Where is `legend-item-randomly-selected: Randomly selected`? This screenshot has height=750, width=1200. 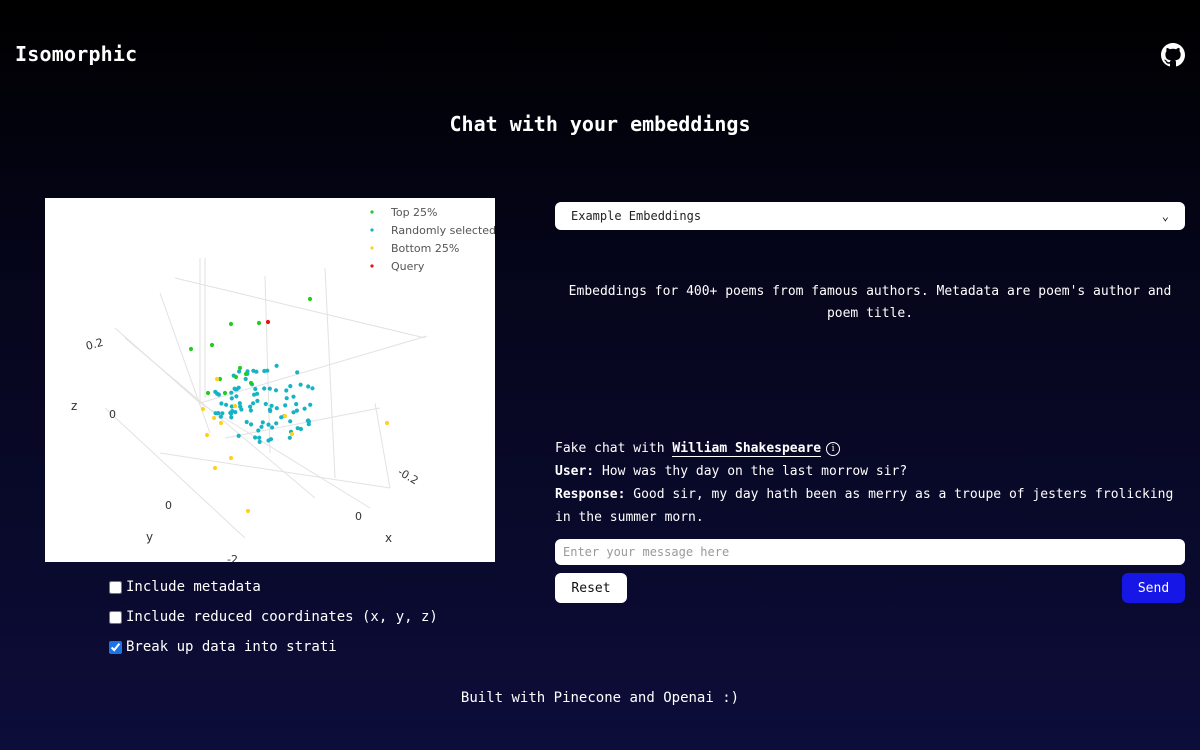
legend-item-randomly-selected: Randomly selected is located at coordinates (432, 230).